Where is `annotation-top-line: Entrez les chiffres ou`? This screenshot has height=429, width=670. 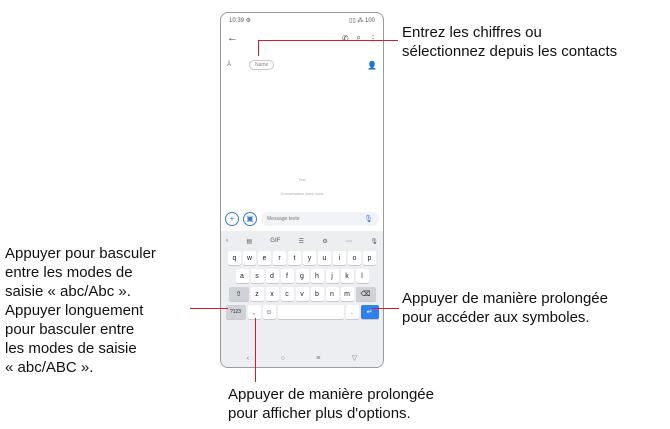
annotation-top-line: Entrez les chiffres ou is located at coordinates (472, 32).